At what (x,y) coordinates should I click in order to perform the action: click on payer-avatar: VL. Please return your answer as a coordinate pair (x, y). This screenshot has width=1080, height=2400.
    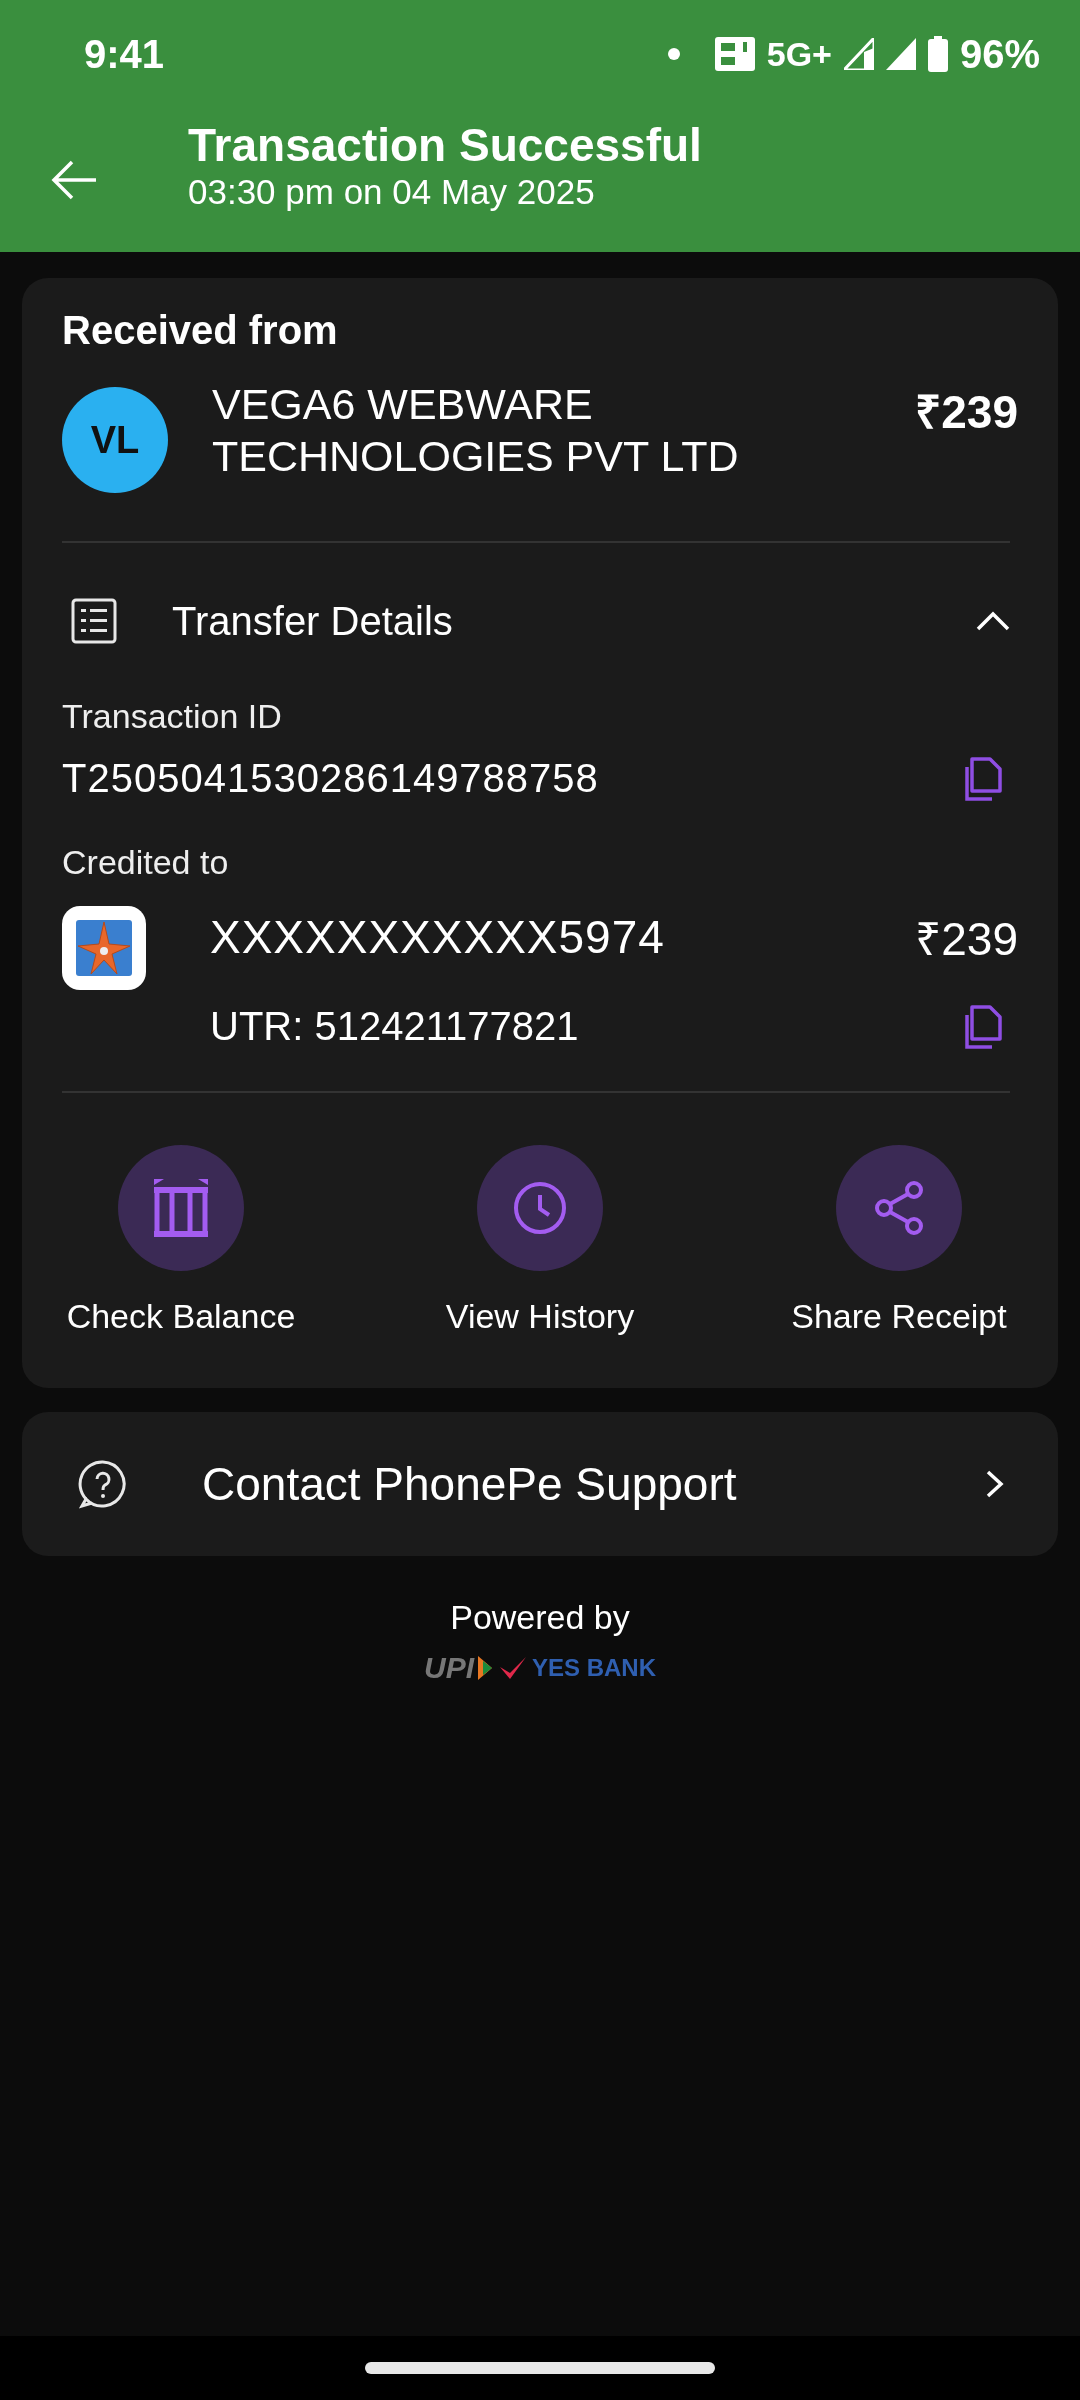
    Looking at the image, I should click on (115, 440).